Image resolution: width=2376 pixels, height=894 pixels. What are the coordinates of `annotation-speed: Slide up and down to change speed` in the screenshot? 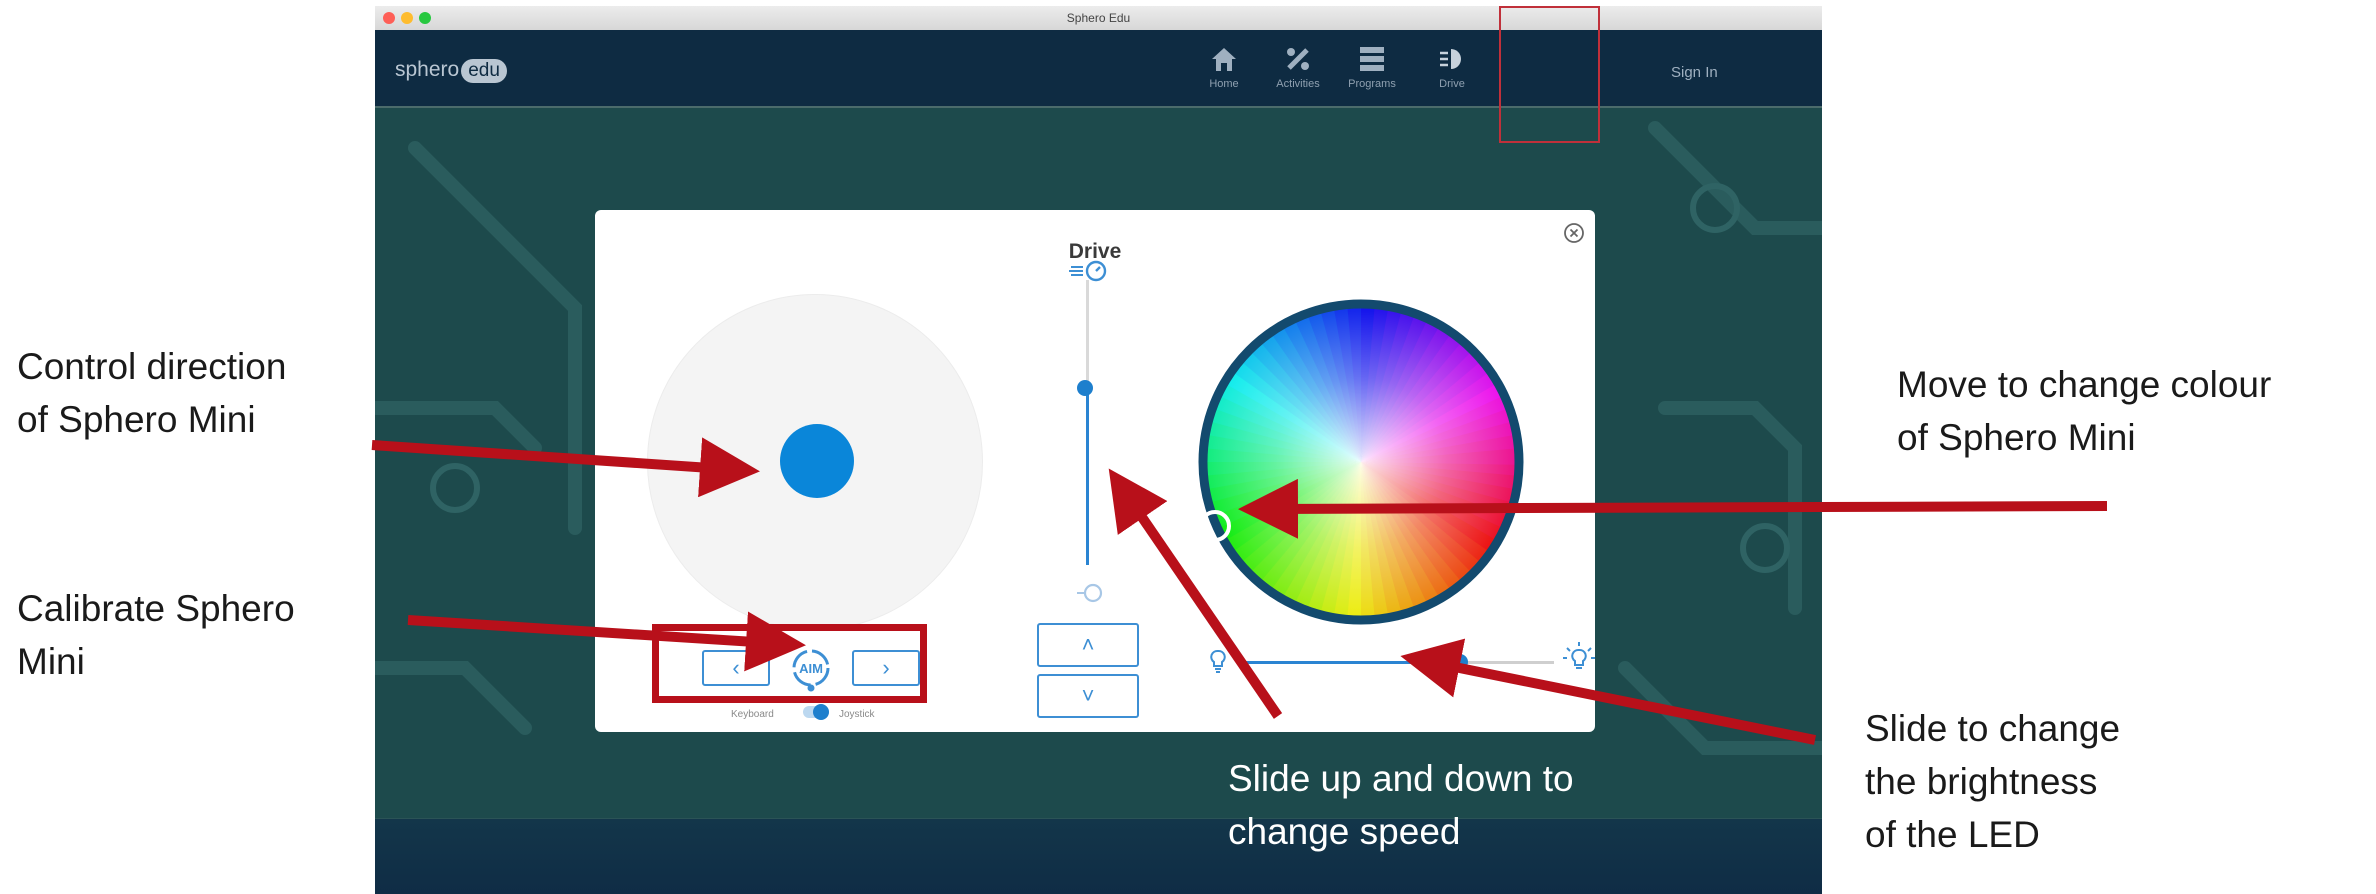 It's located at (1401, 805).